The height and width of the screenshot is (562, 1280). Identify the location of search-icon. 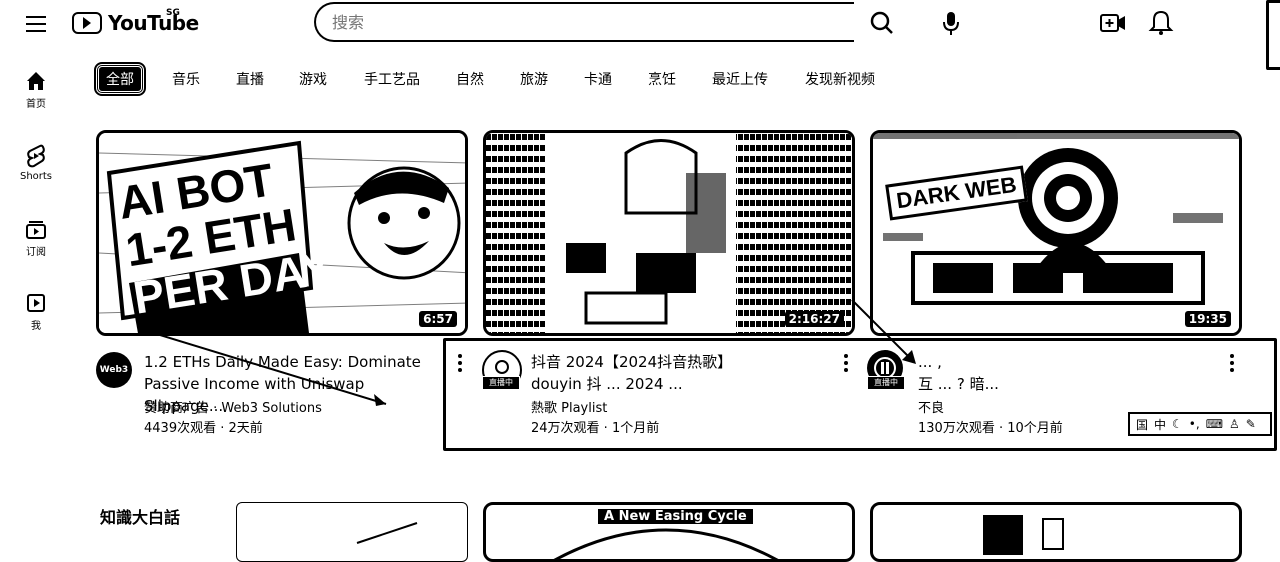
(882, 23).